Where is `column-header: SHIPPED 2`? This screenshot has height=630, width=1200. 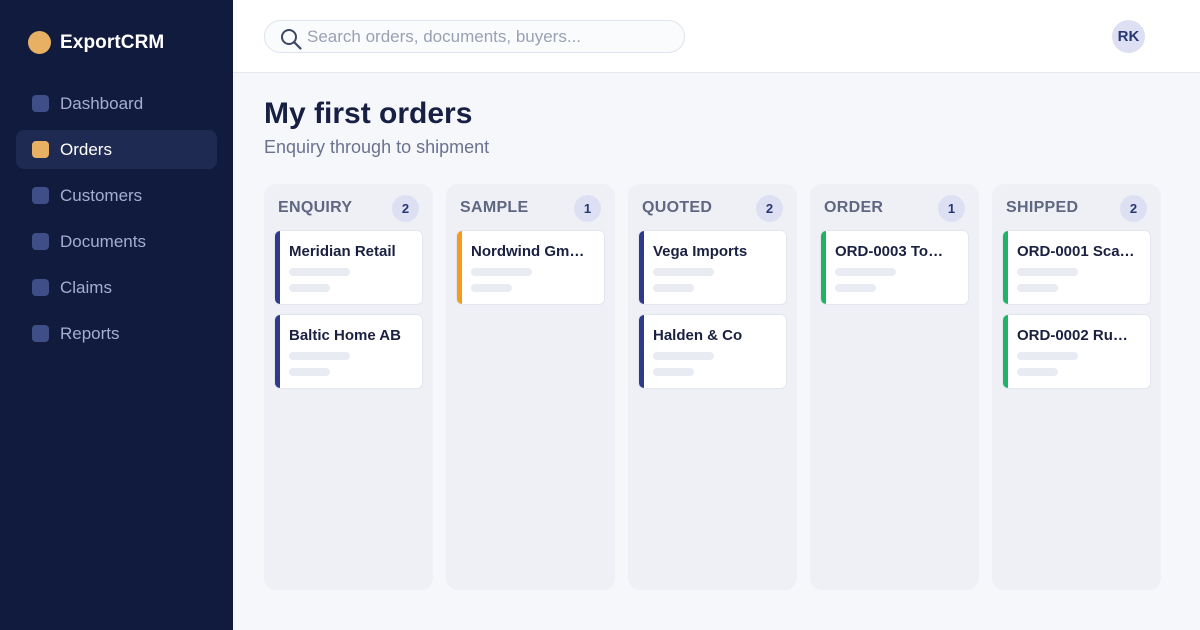 column-header: SHIPPED 2 is located at coordinates (1076, 208).